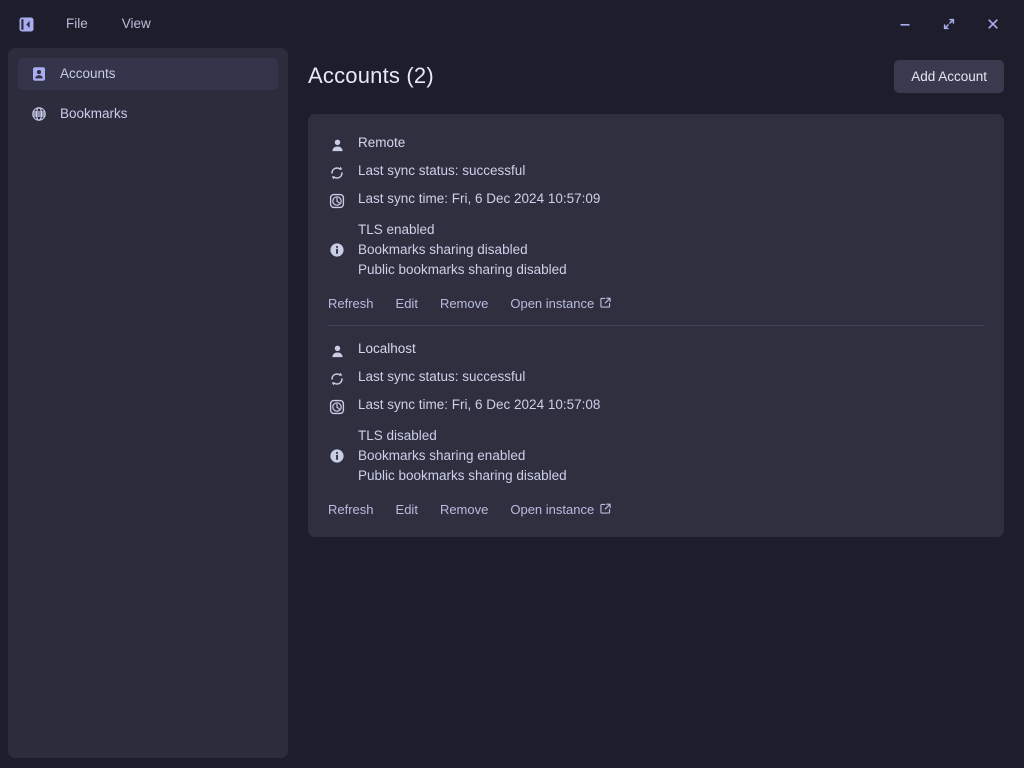 The height and width of the screenshot is (768, 1024). I want to click on minimize-icon, so click(905, 24).